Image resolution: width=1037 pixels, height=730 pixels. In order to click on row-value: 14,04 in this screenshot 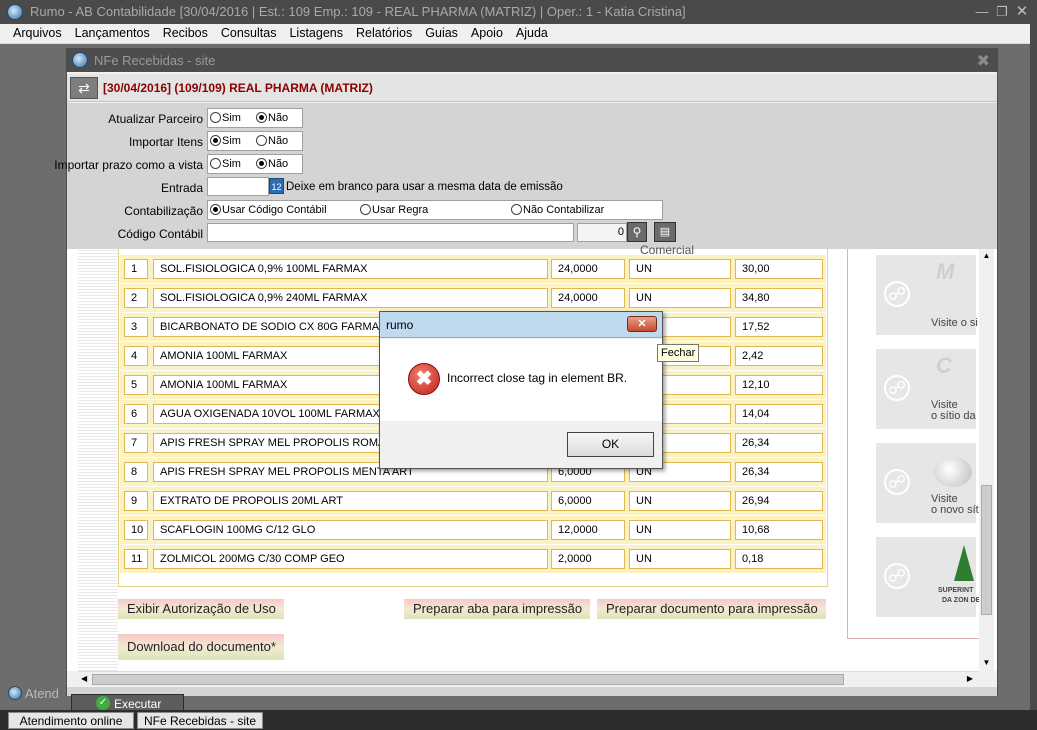, I will do `click(779, 414)`.